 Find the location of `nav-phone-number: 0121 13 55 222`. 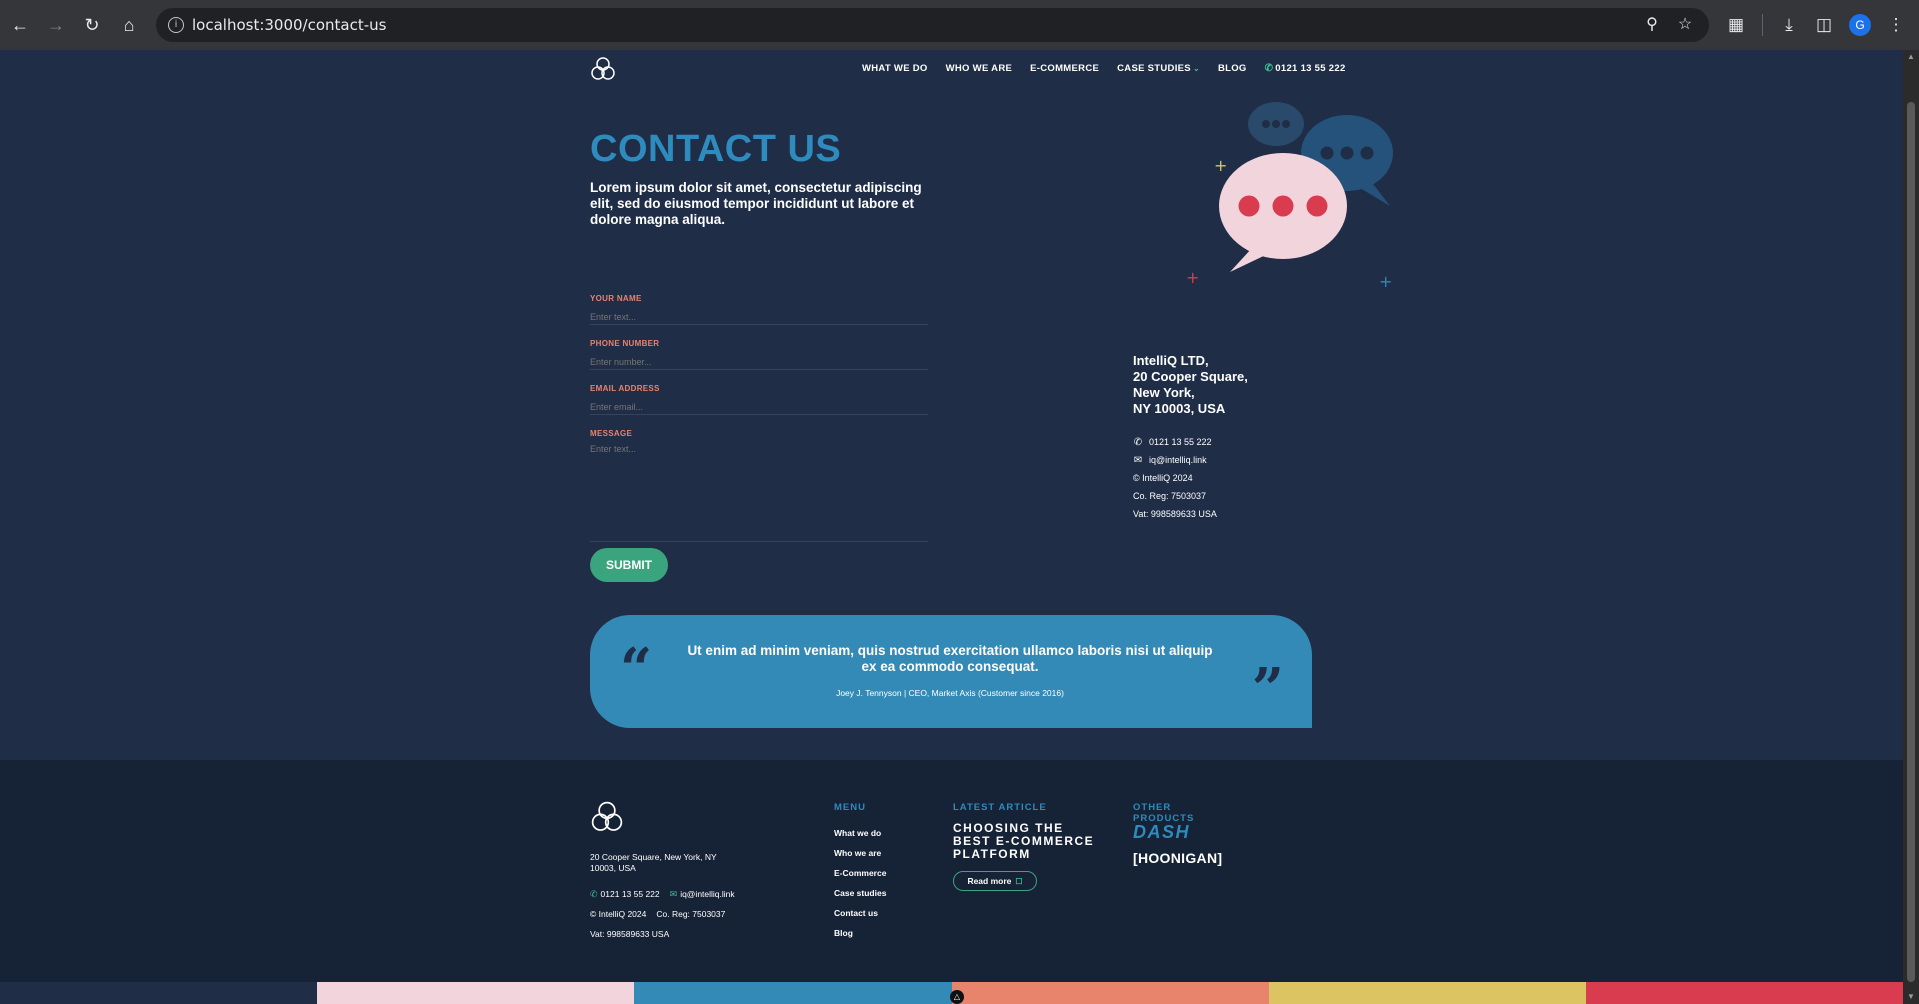

nav-phone-number: 0121 13 55 222 is located at coordinates (1310, 68).